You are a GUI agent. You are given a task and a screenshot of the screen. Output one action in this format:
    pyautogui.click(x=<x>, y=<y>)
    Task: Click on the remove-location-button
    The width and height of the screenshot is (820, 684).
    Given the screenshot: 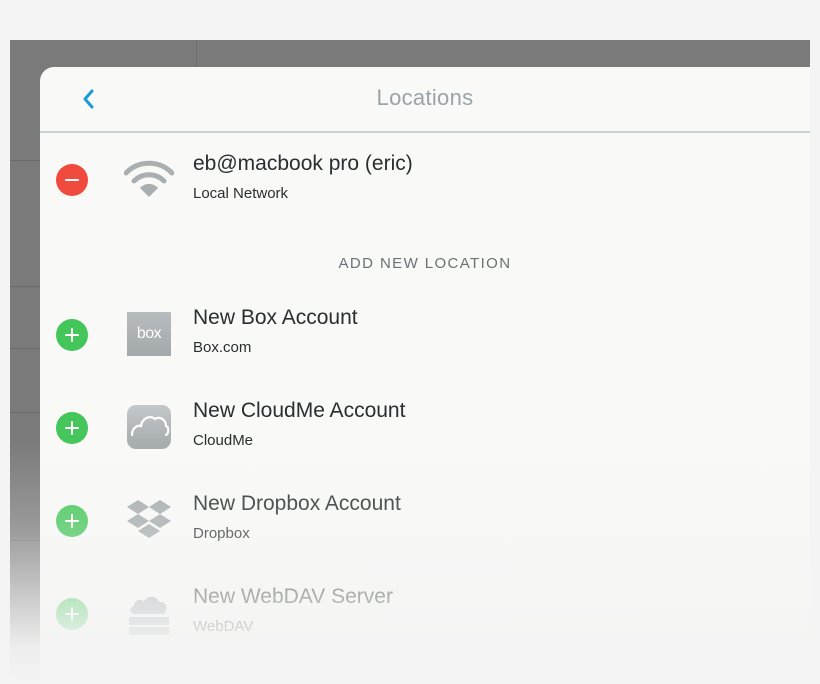 What is the action you would take?
    pyautogui.click(x=72, y=180)
    